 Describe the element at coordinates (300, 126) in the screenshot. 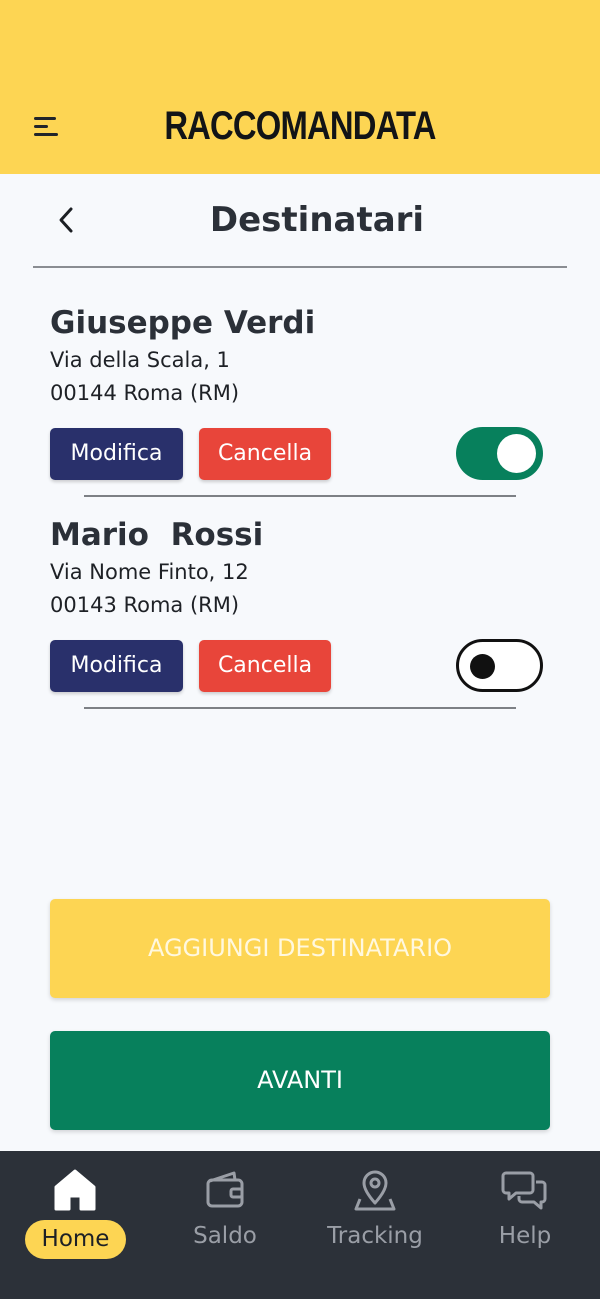

I see `app-title: RACCOMANDATA` at that location.